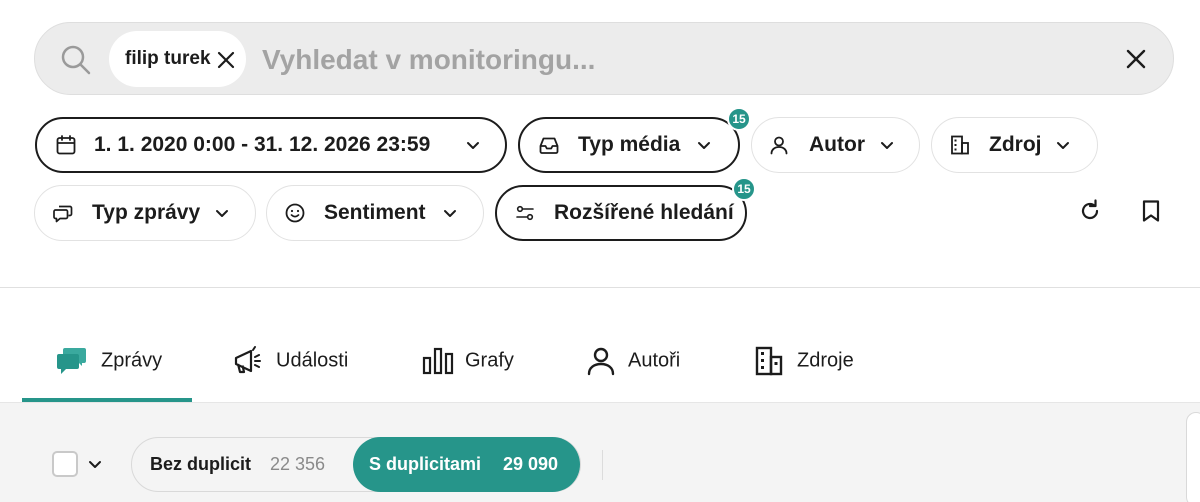  I want to click on tab-sources: Zdroje, so click(808, 361).